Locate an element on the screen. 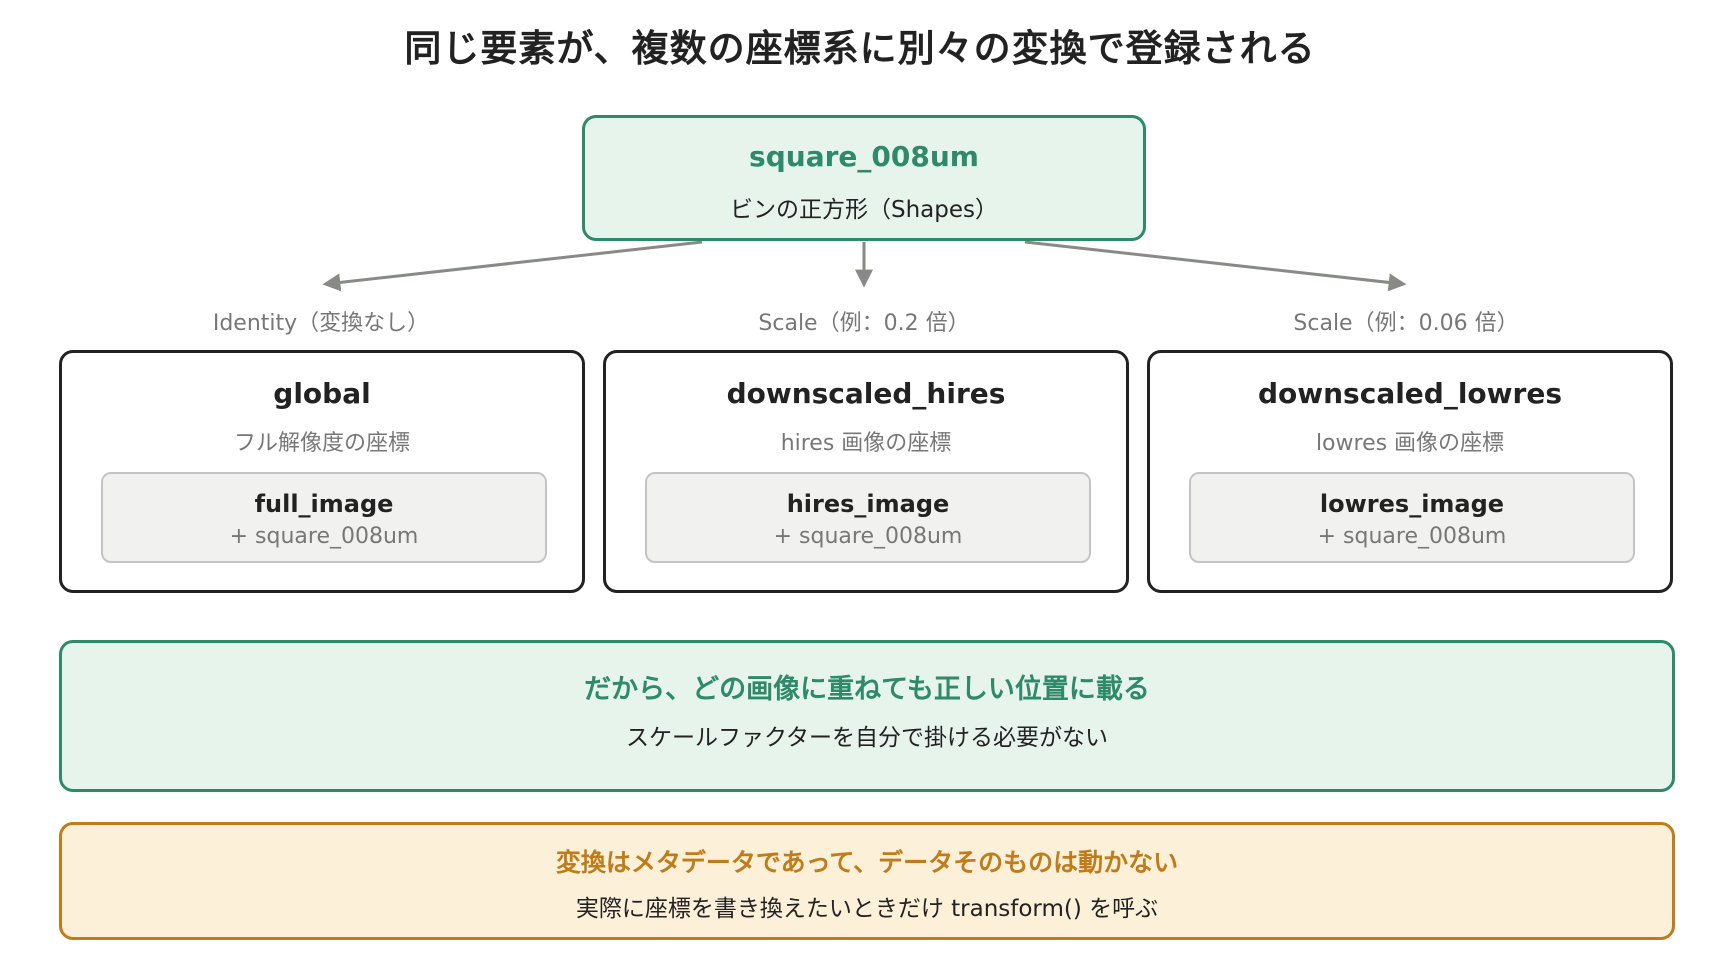 The width and height of the screenshot is (1720, 972). arrow-to-global is located at coordinates (512, 266).